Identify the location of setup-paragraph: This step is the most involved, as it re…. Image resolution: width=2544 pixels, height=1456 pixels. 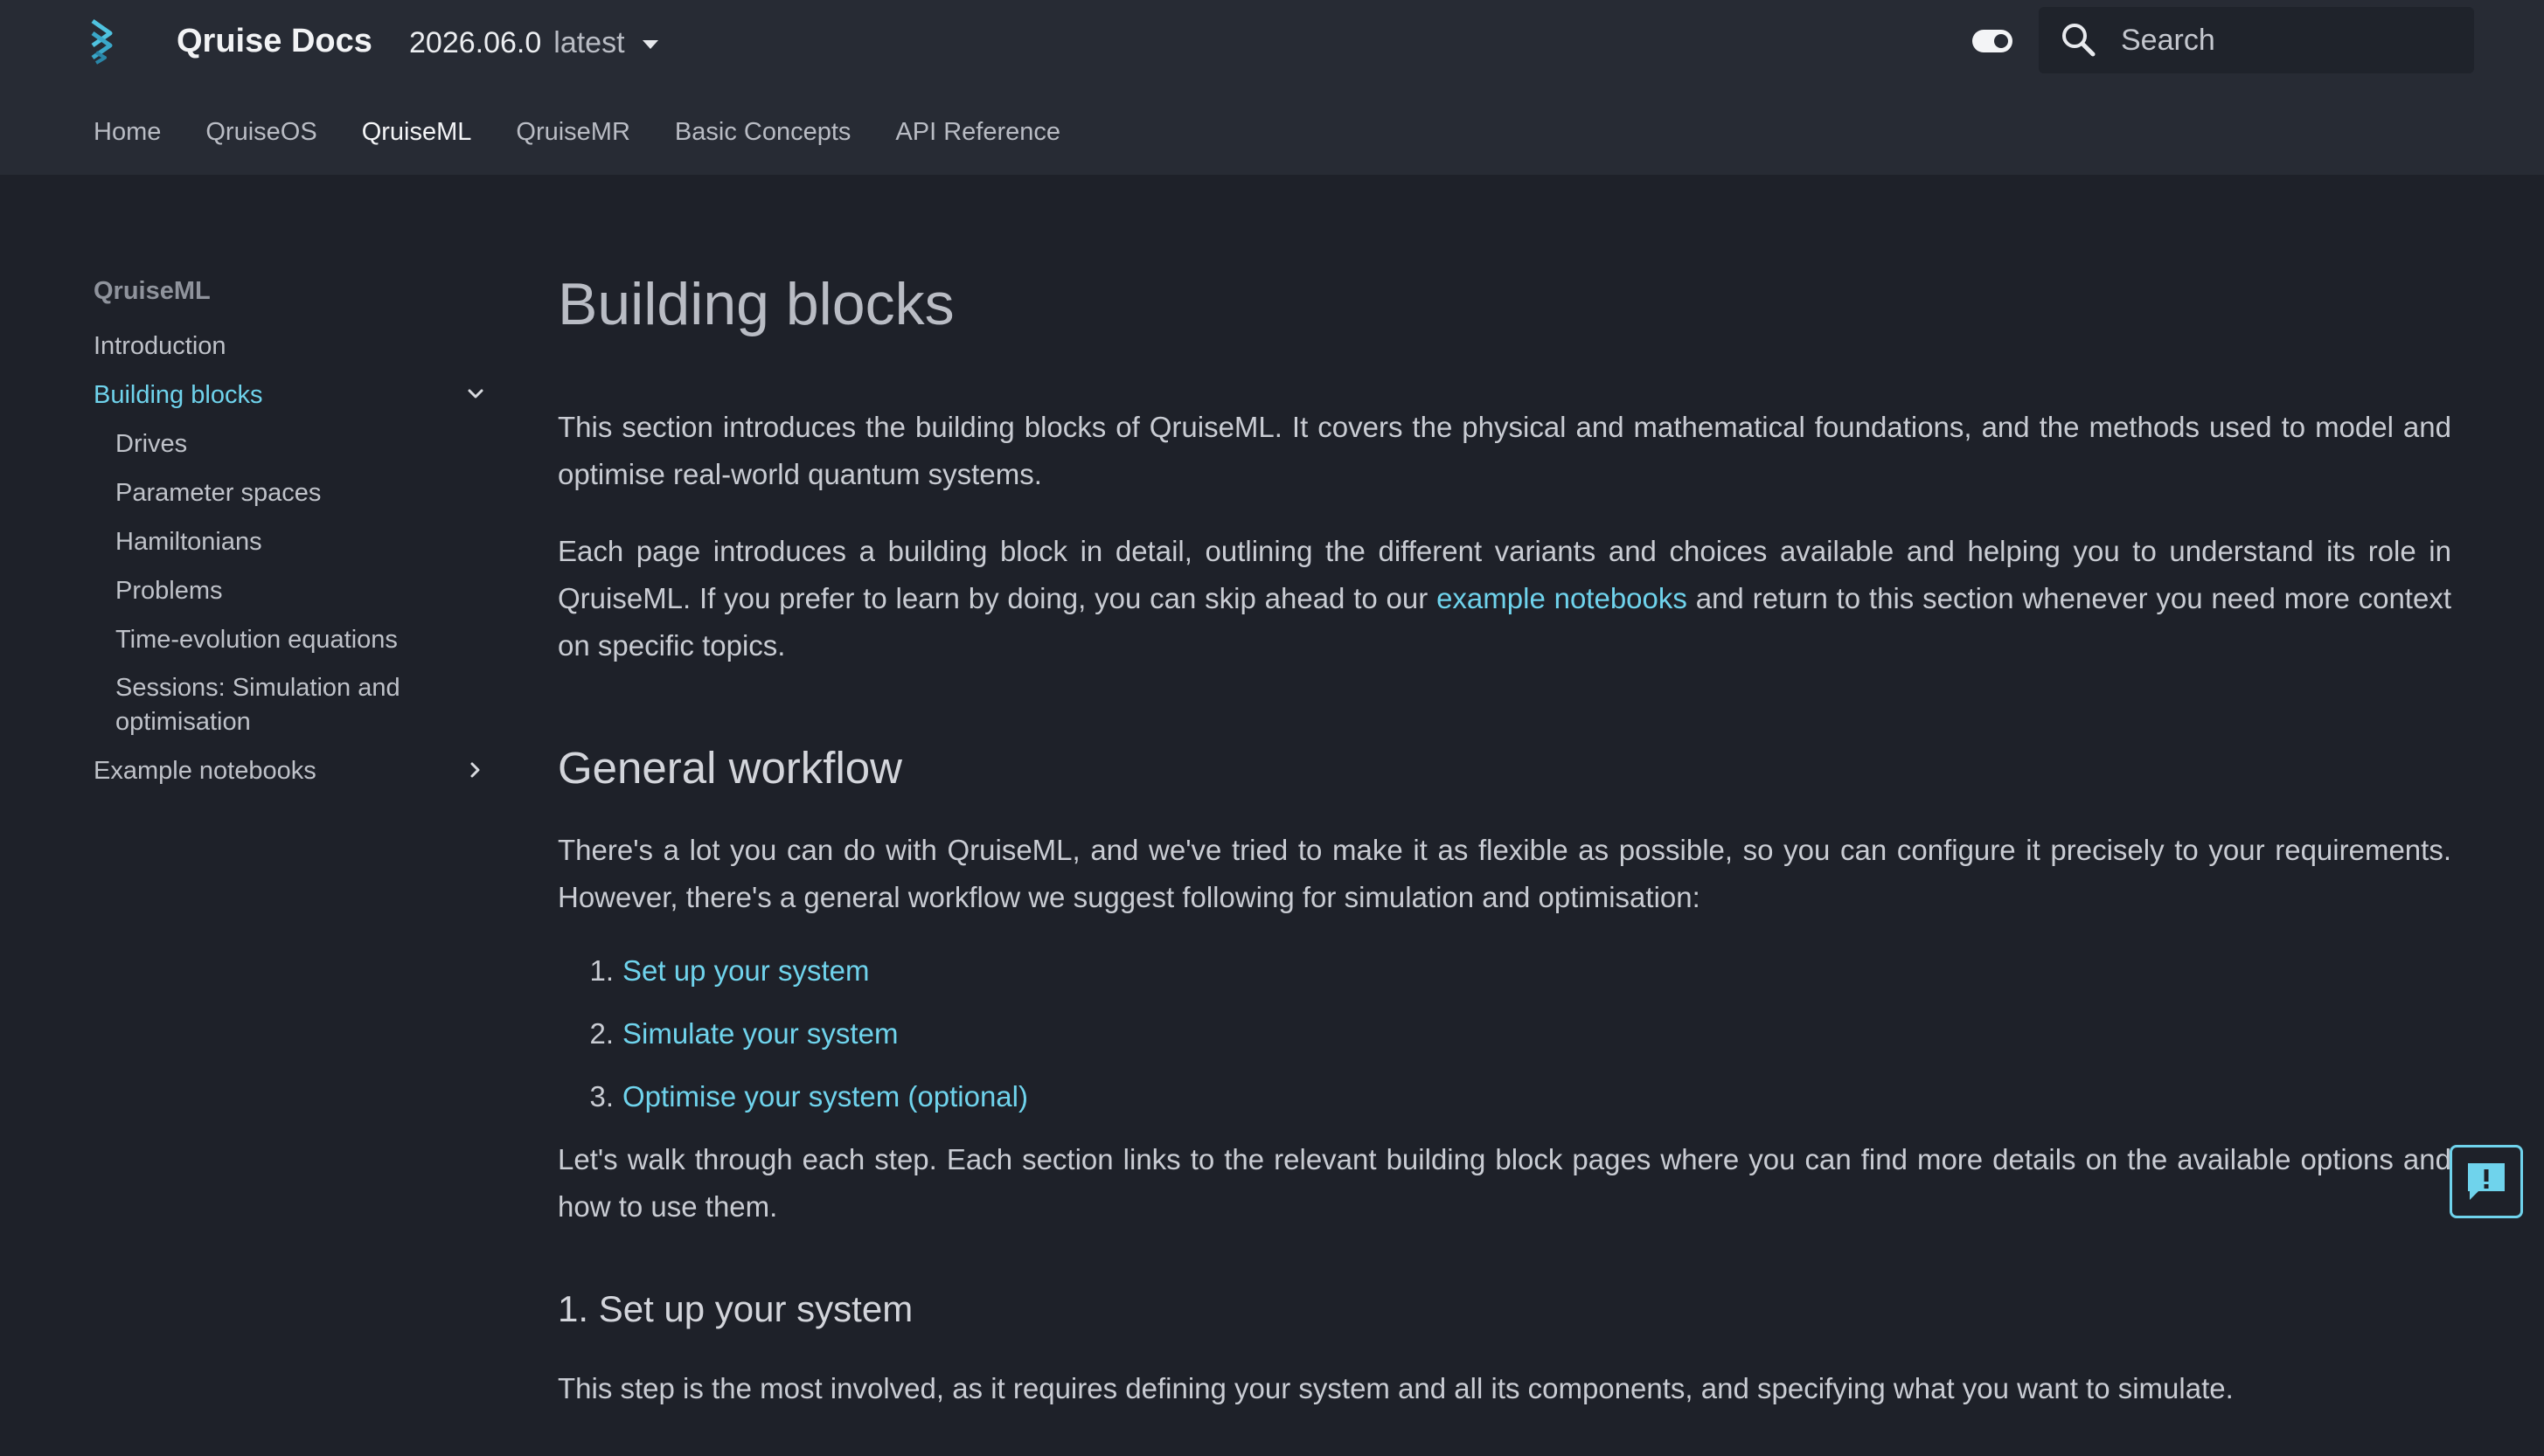
(1396, 1388).